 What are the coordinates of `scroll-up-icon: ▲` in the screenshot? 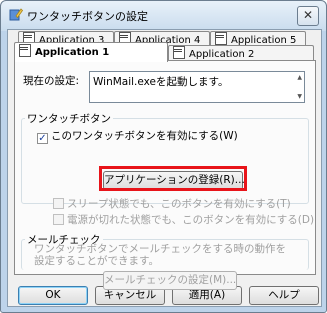 It's located at (299, 77).